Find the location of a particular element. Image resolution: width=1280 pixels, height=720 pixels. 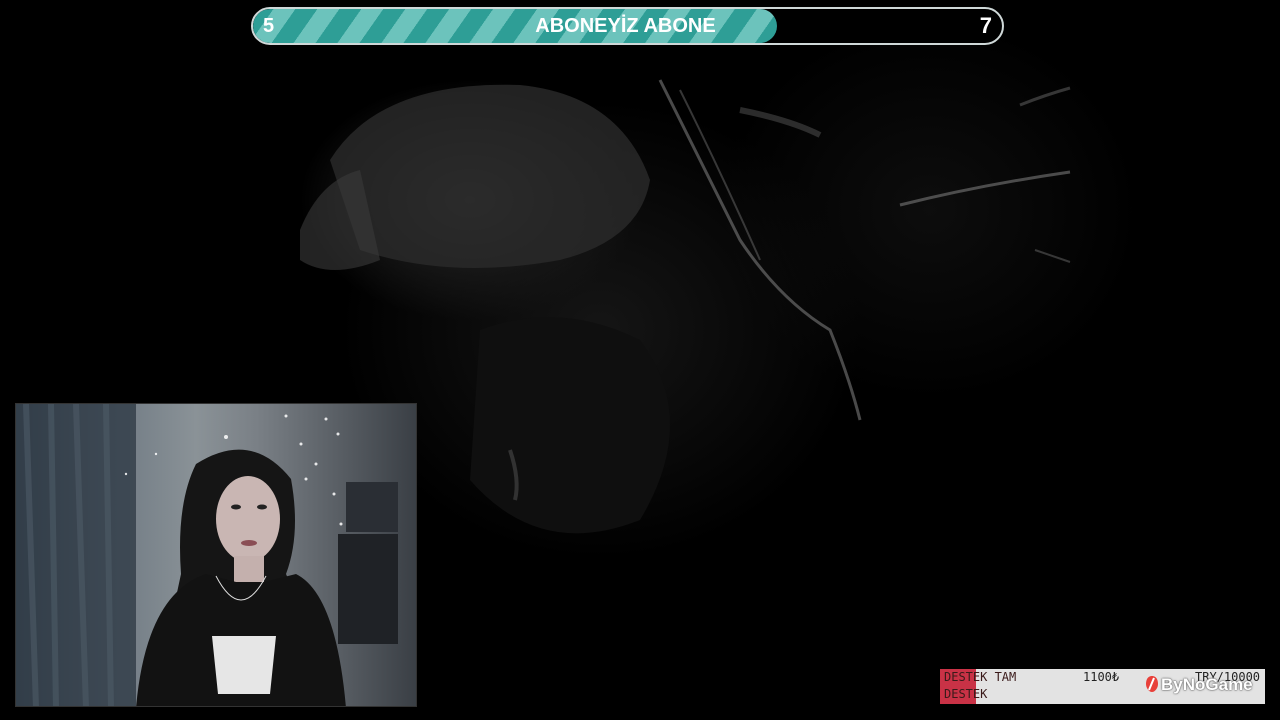

donation-label-full: DESTEK TAM is located at coordinates (980, 677).